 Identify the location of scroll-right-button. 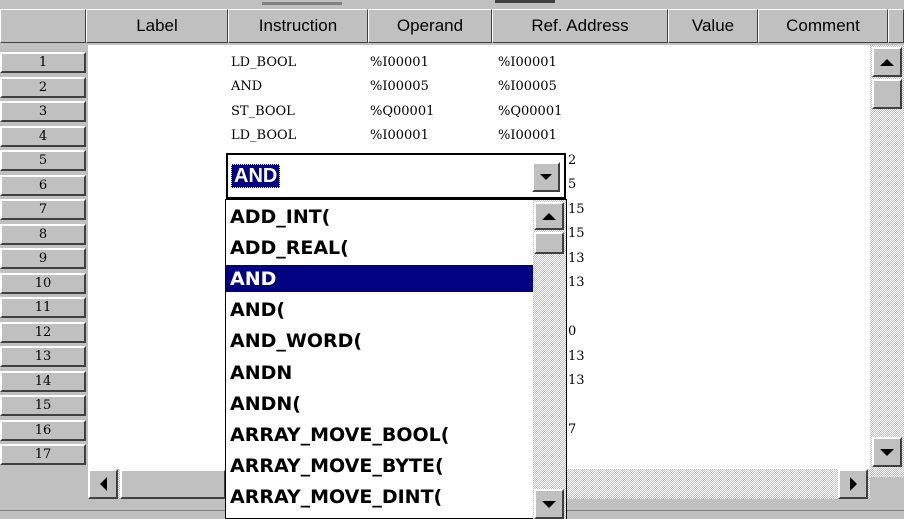
(853, 484).